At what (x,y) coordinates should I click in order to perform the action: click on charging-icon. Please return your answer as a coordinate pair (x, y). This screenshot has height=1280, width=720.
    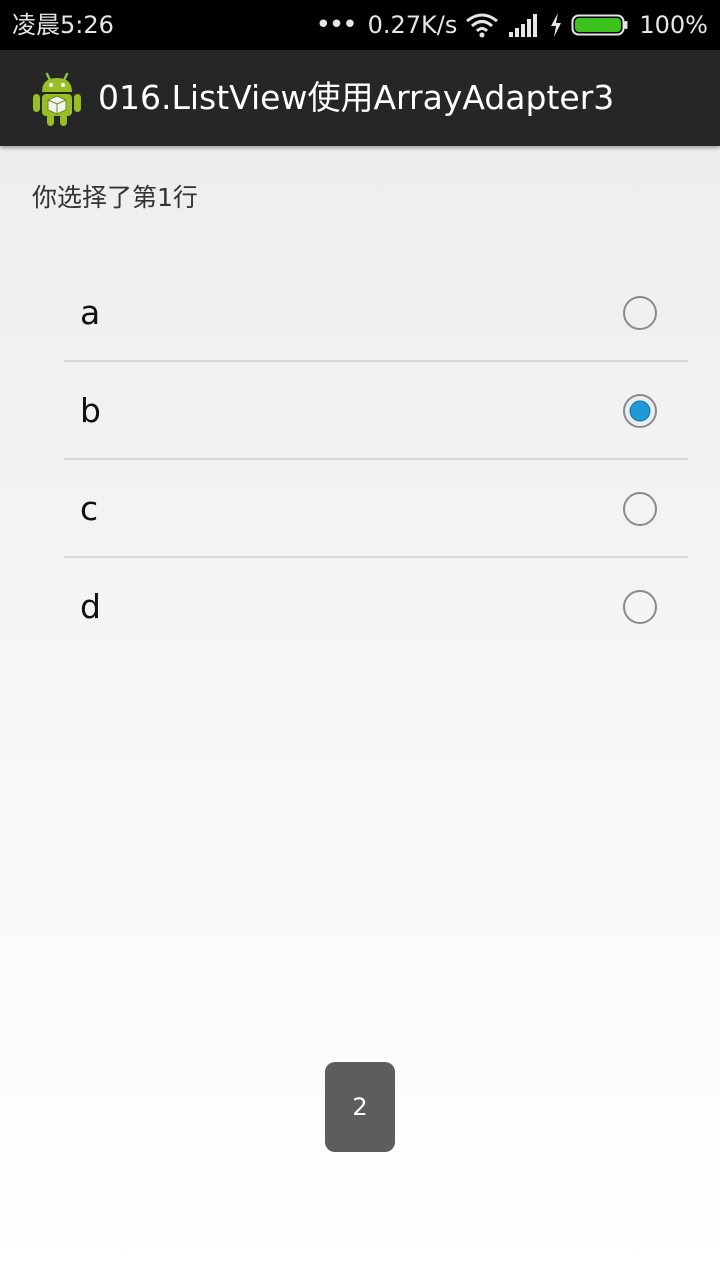
    Looking at the image, I should click on (556, 25).